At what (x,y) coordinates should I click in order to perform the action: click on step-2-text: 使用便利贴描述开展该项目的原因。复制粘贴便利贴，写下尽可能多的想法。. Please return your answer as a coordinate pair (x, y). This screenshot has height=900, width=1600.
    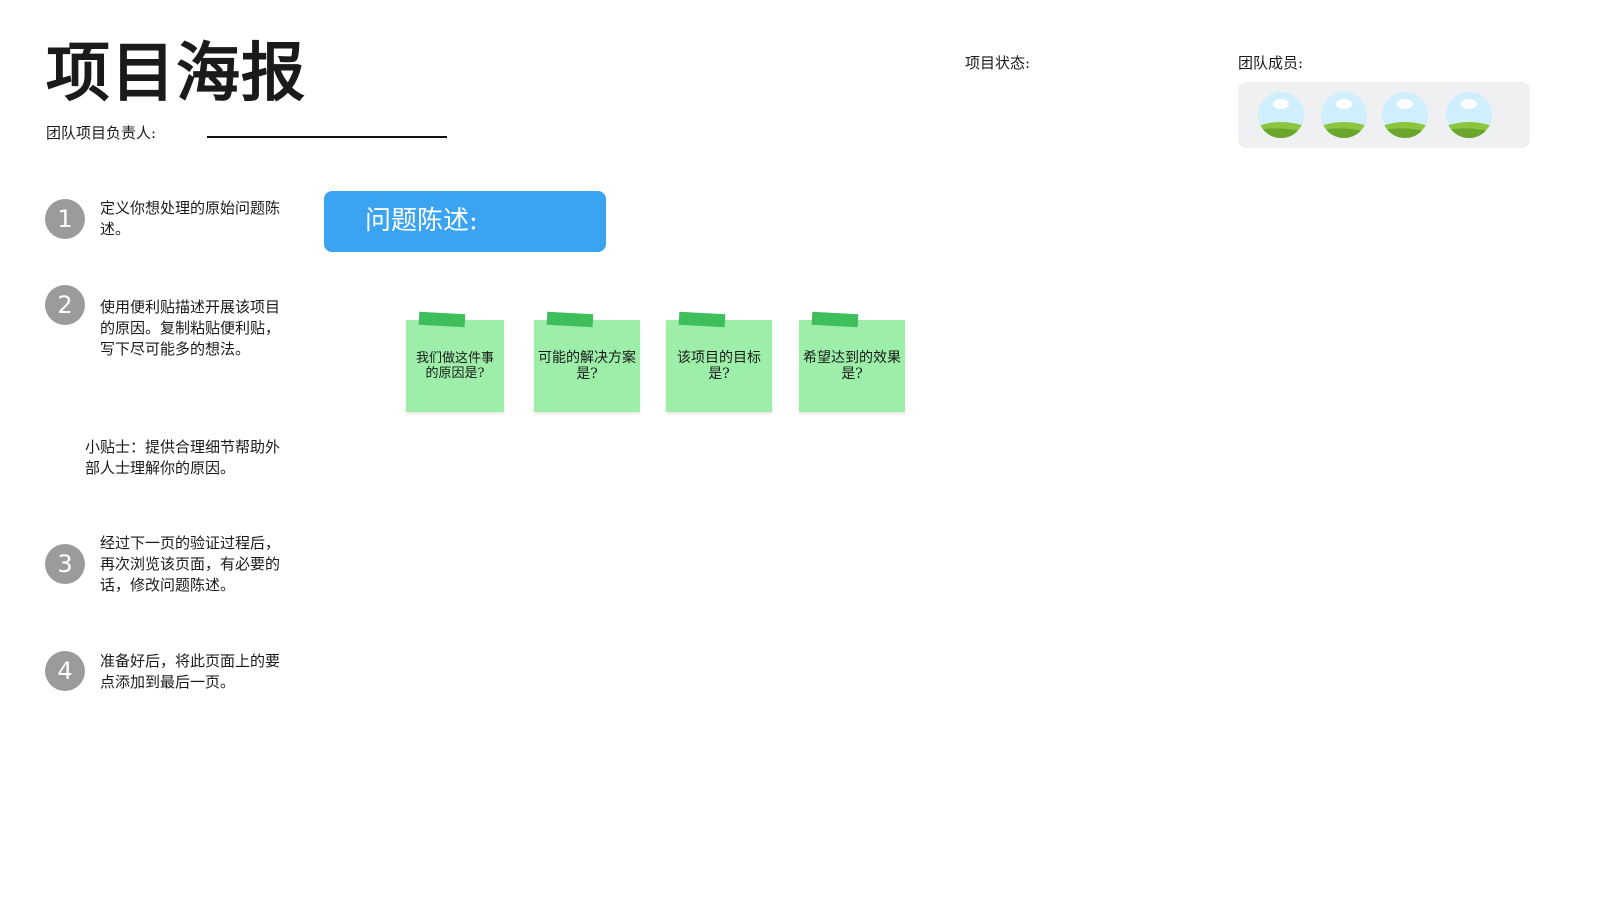
    Looking at the image, I should click on (190, 328).